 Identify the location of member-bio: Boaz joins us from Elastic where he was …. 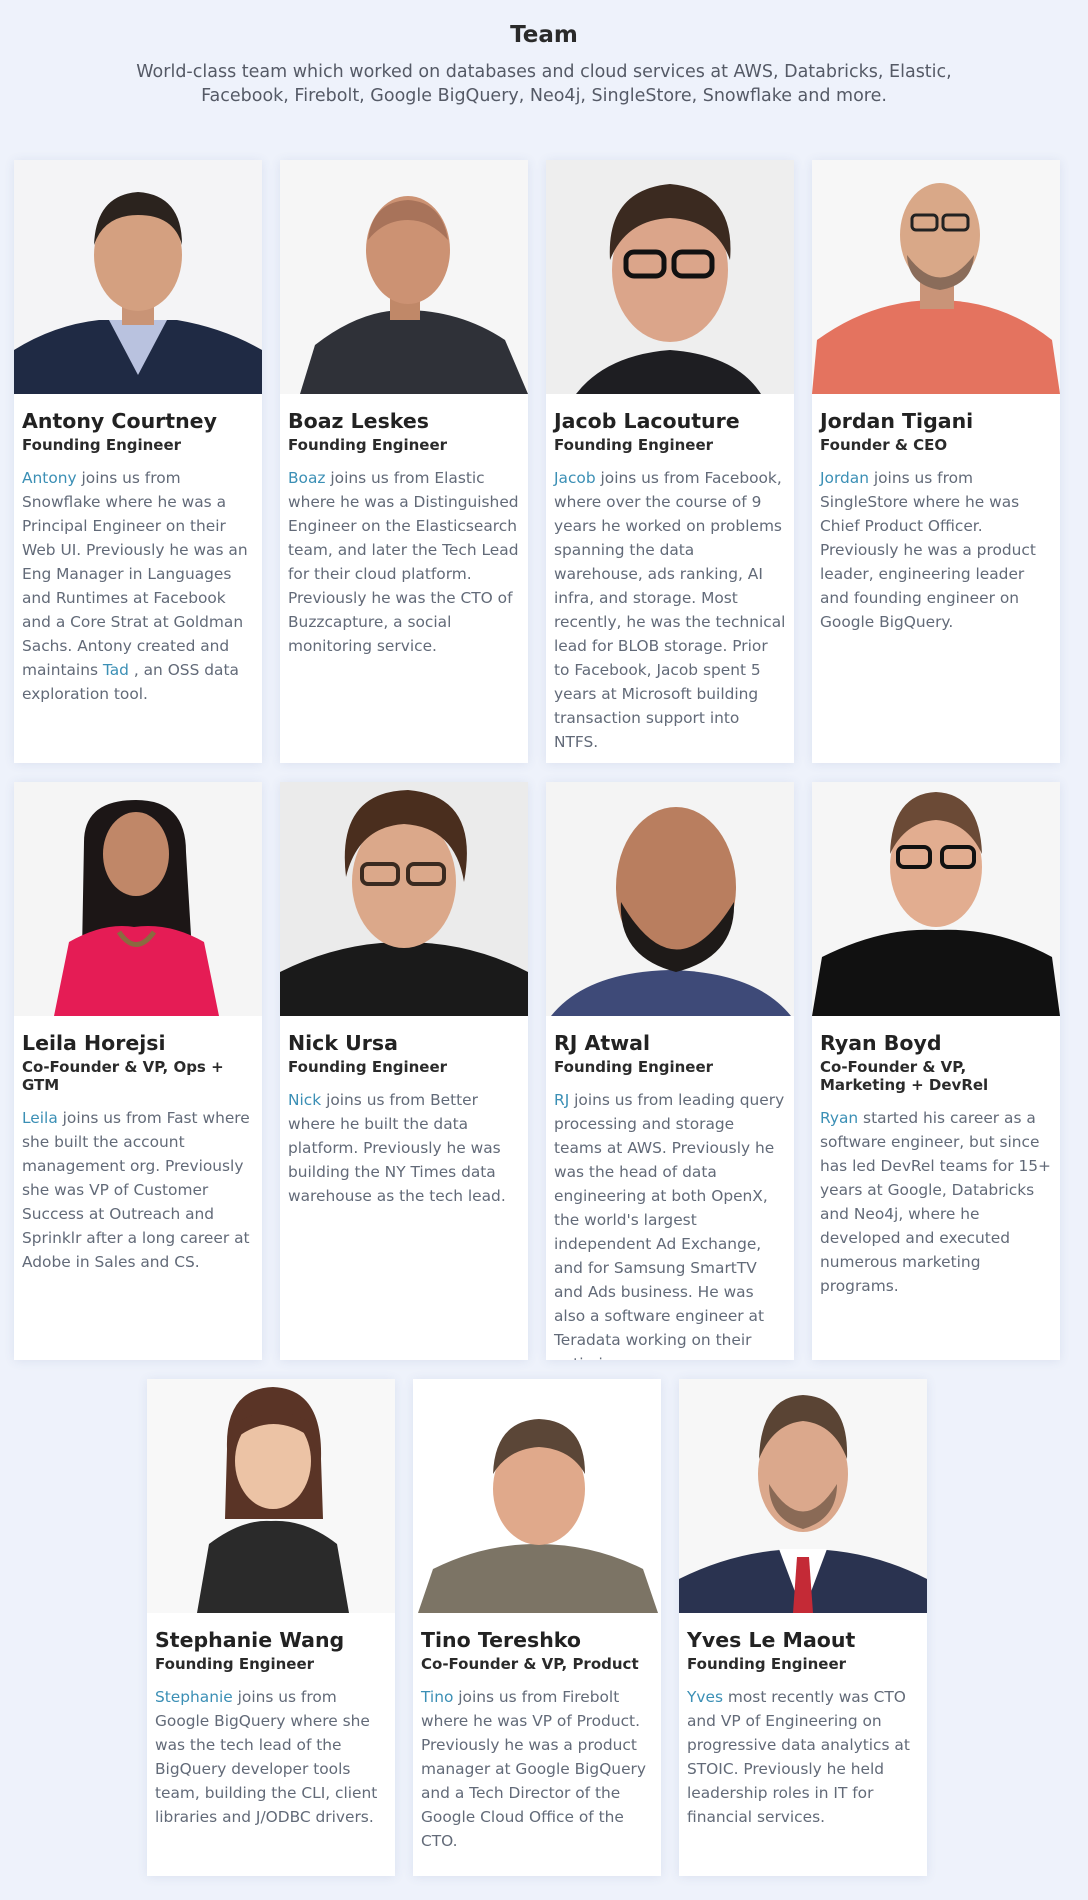
(404, 562).